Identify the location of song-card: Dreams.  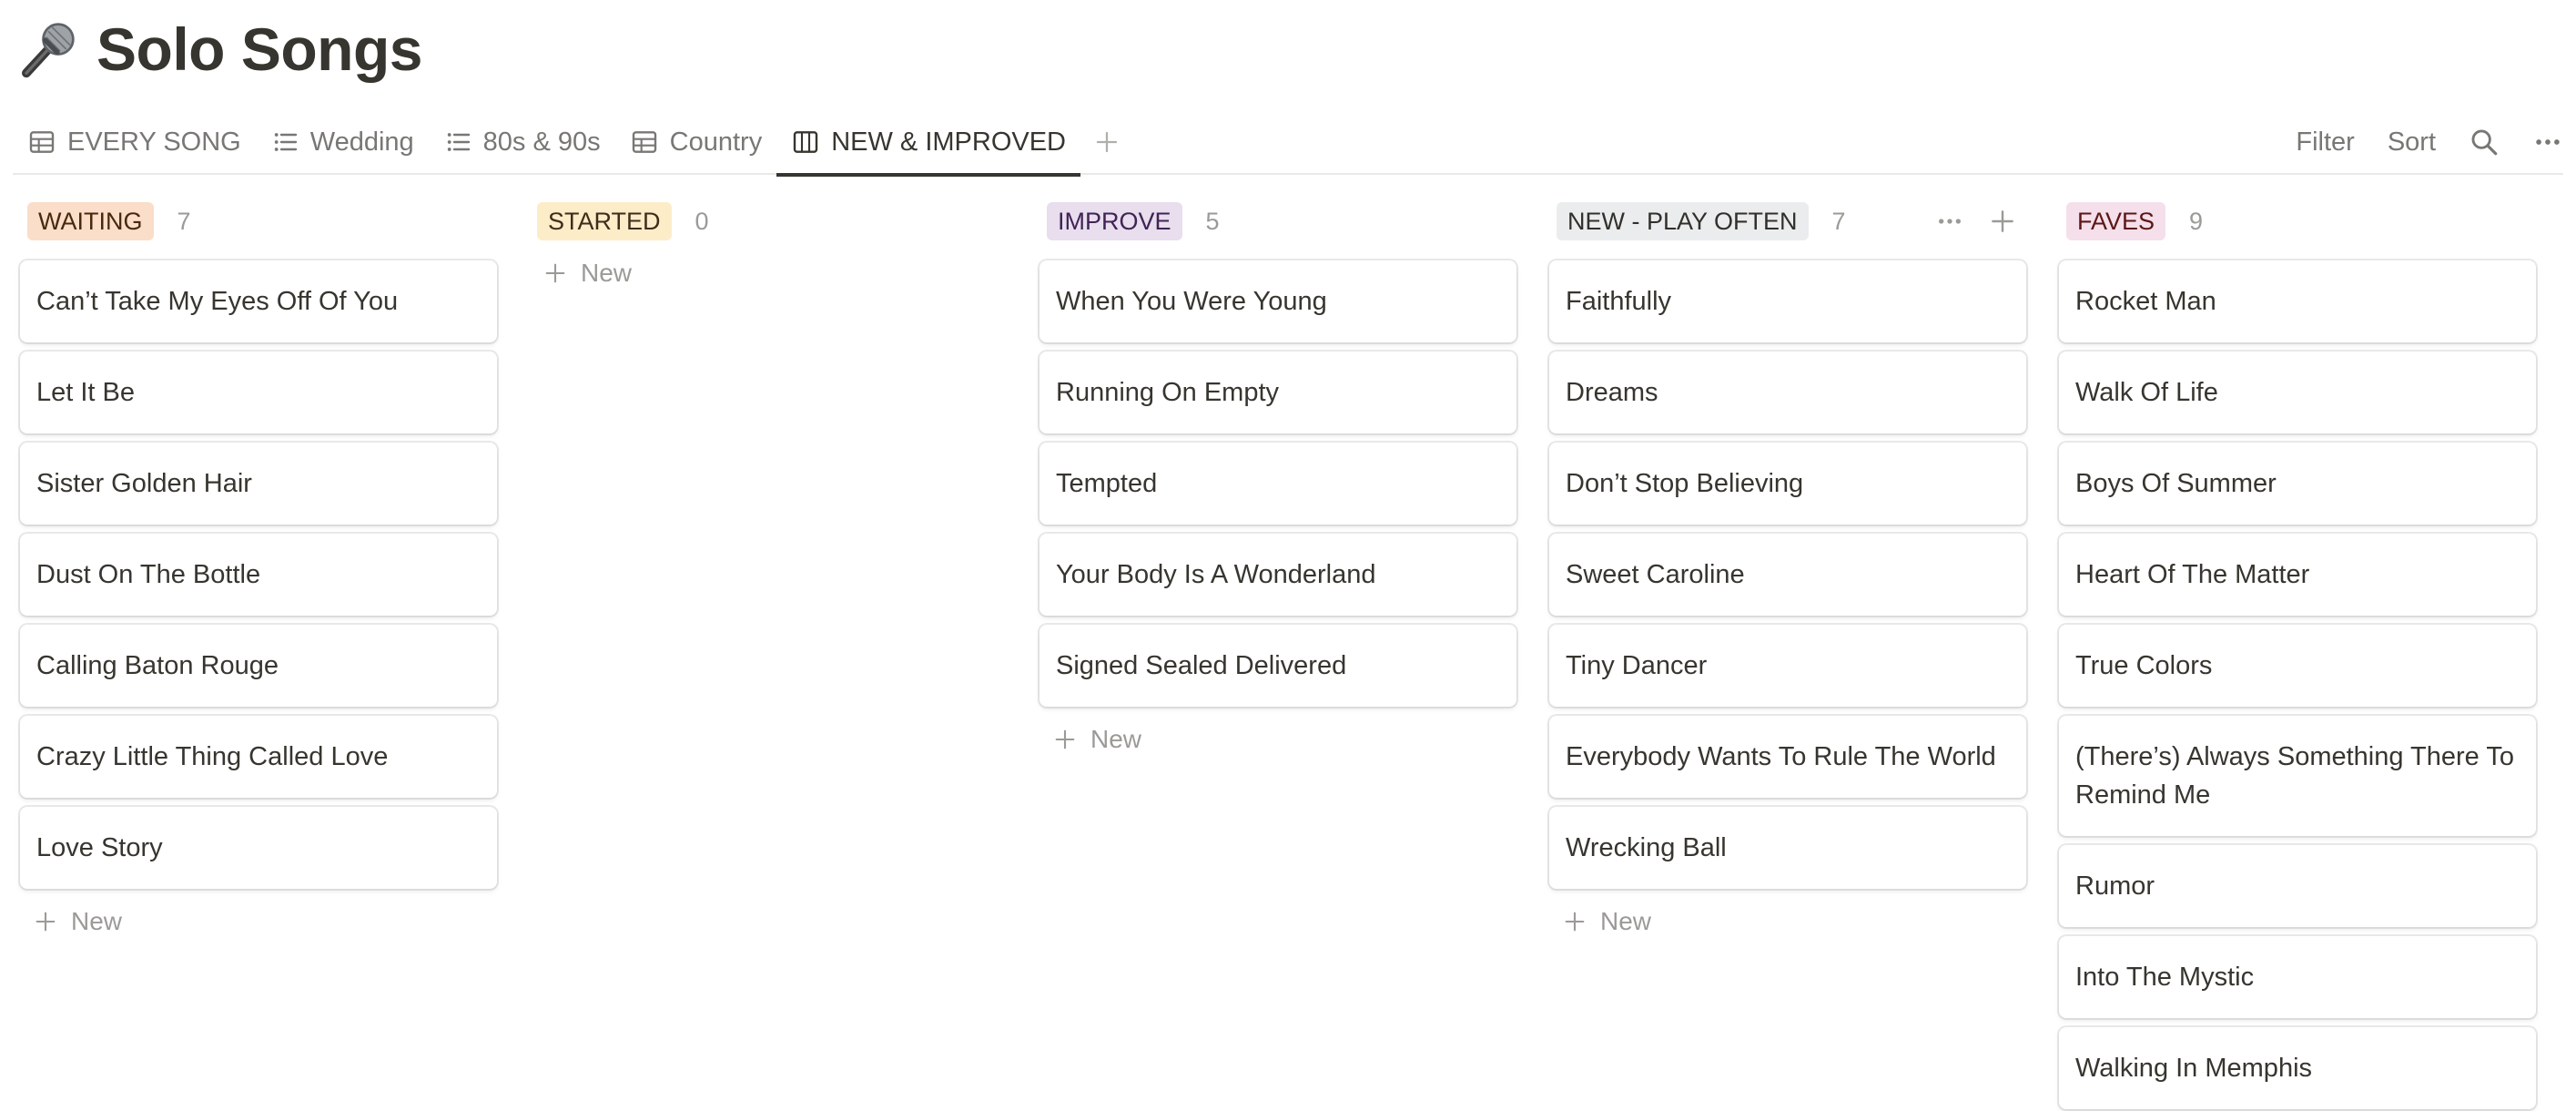
(1787, 392).